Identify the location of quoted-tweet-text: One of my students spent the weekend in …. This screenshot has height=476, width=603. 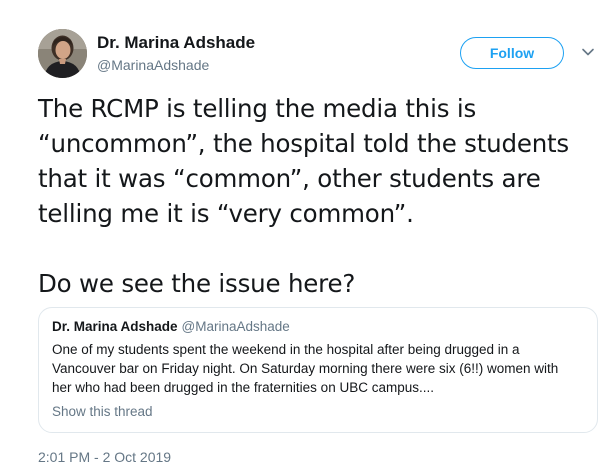
(317, 368).